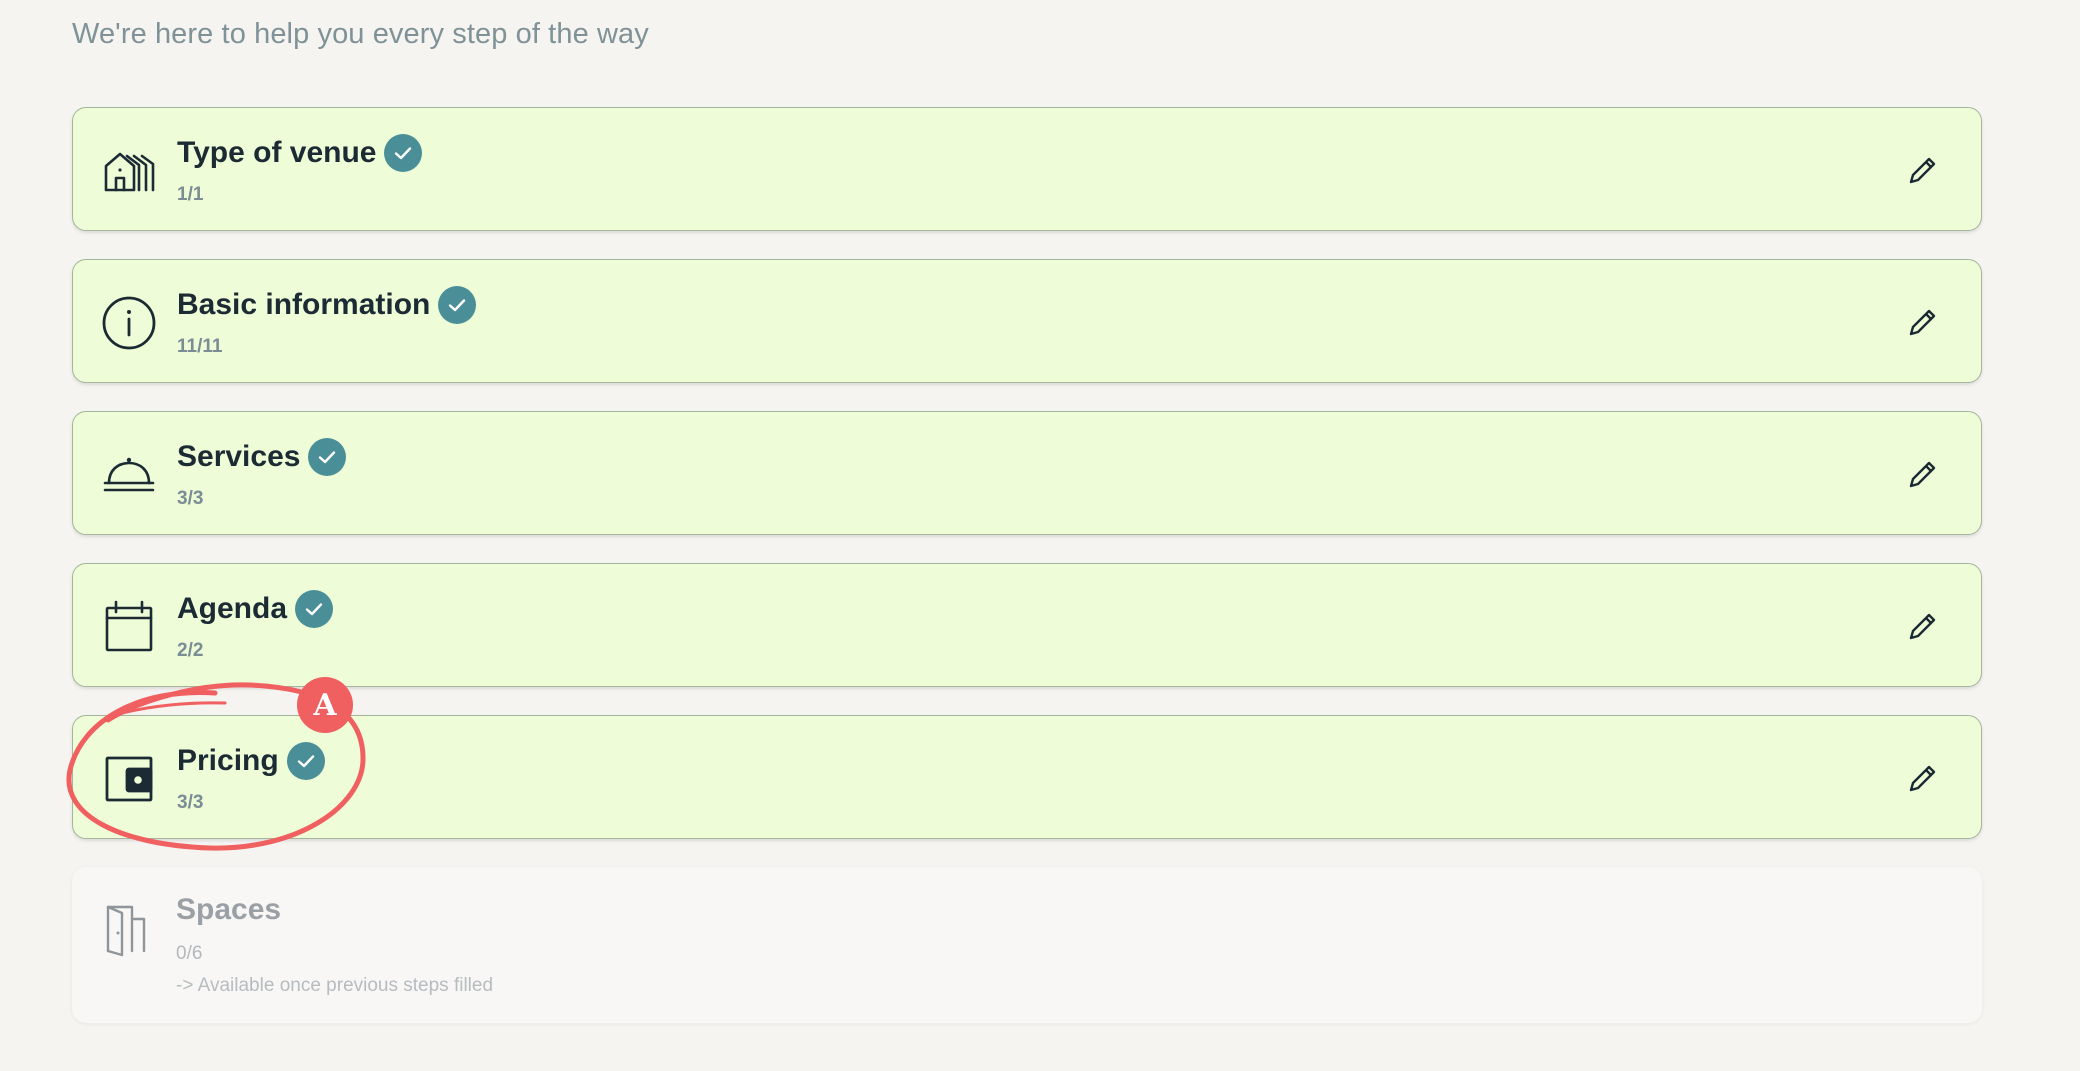  Describe the element at coordinates (190, 650) in the screenshot. I see `step-progress: 2/2` at that location.